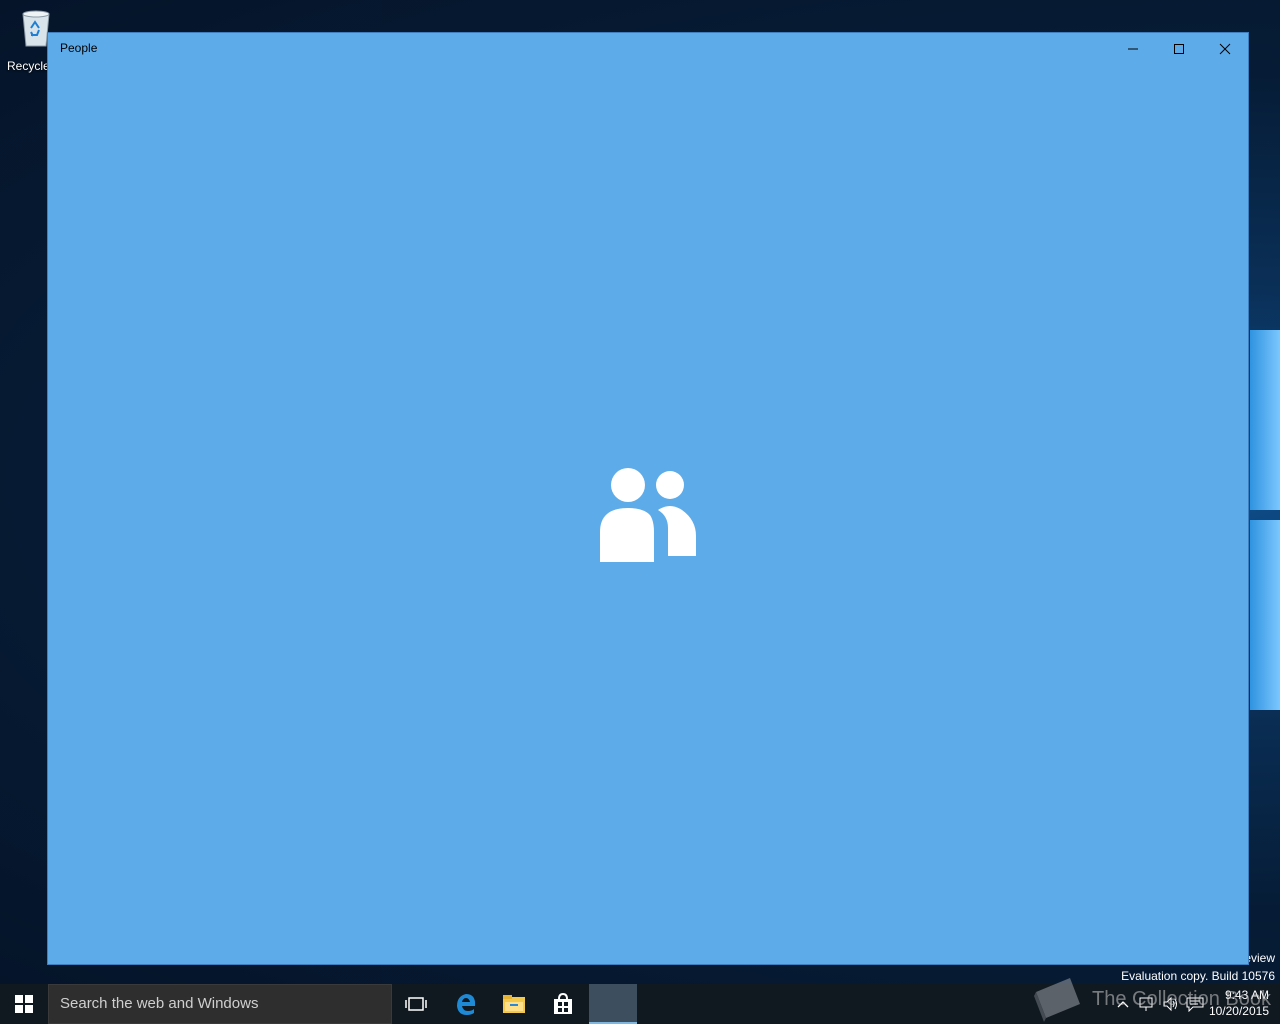 Image resolution: width=1280 pixels, height=1024 pixels. I want to click on maximize-icon, so click(1179, 48).